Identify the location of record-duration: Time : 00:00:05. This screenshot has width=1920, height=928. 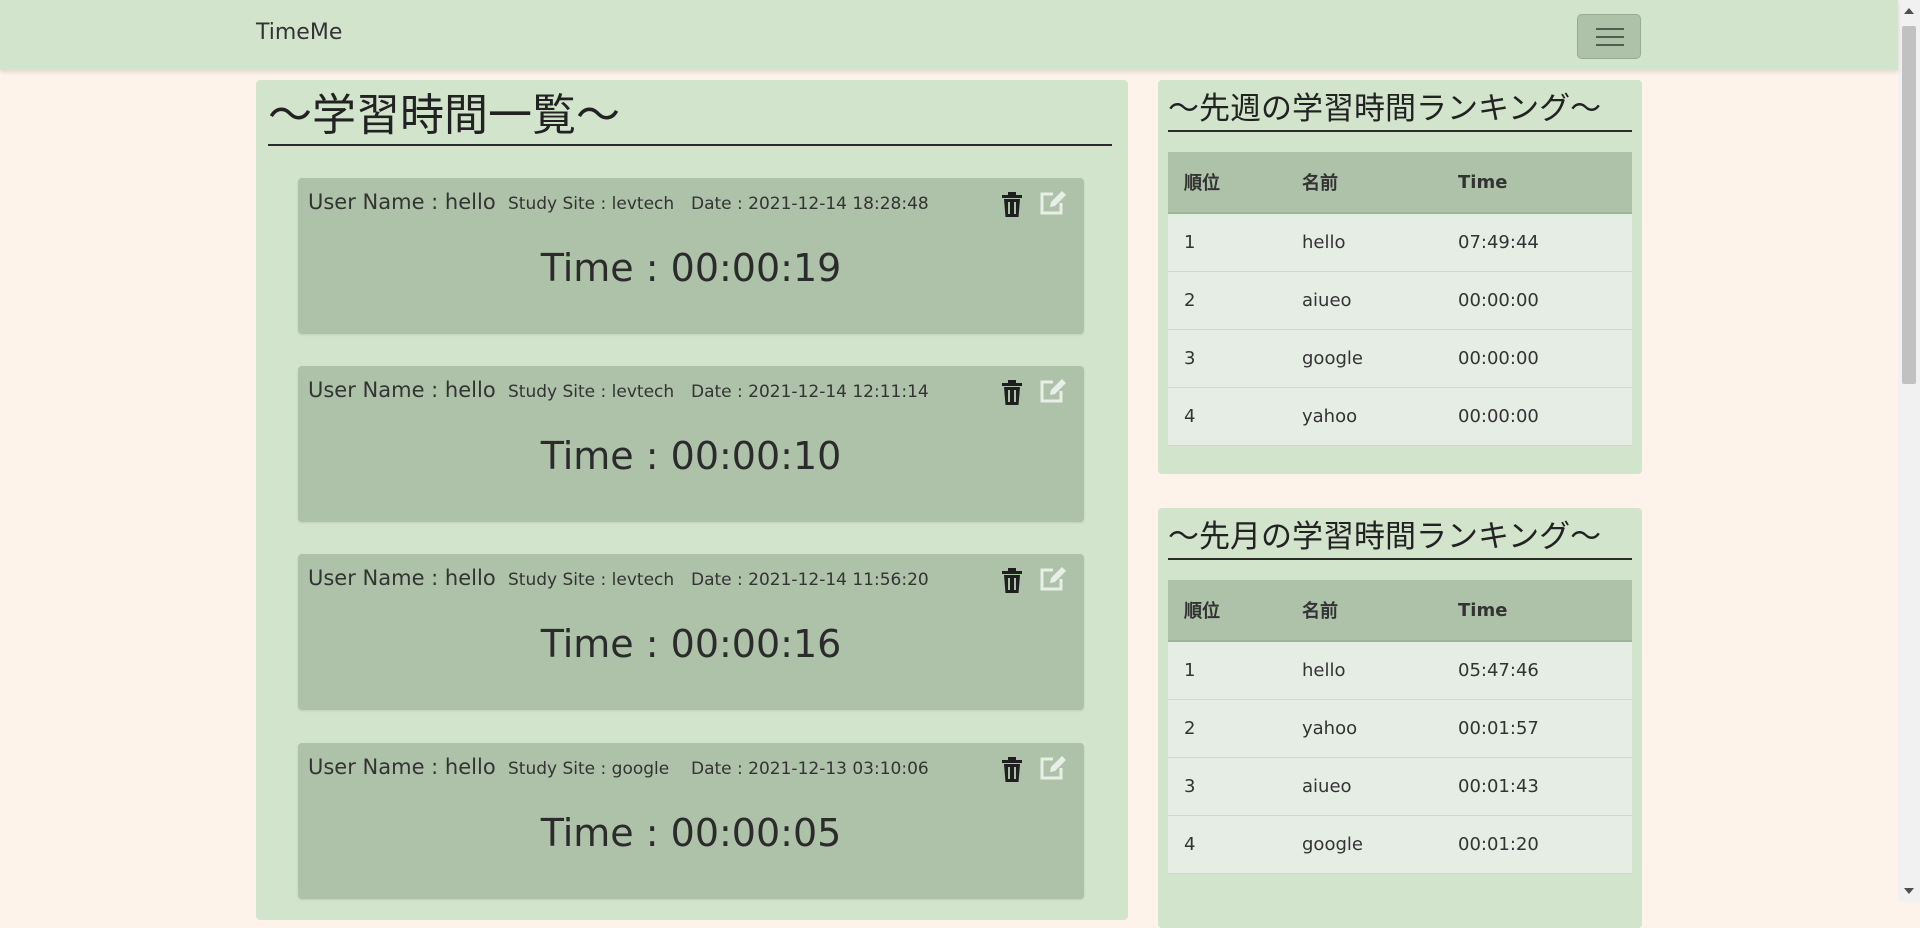
(691, 833).